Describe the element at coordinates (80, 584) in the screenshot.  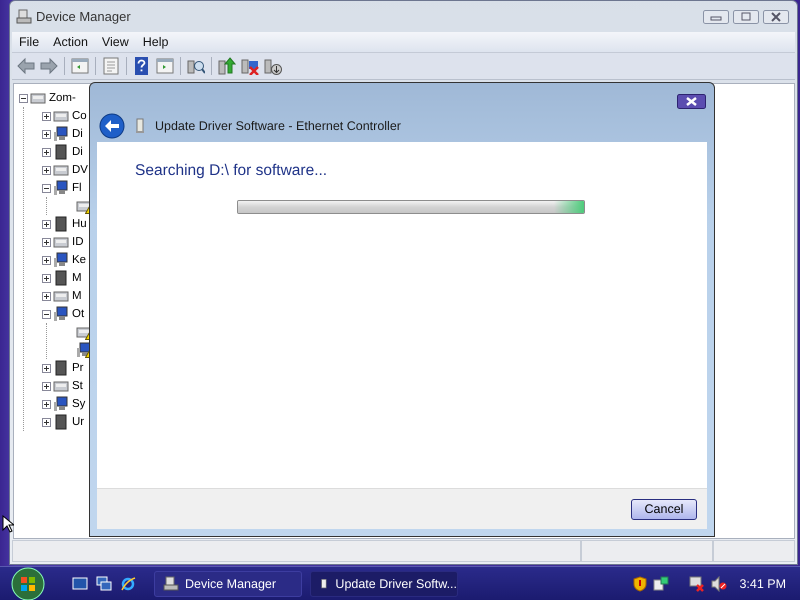
I see `desktop-icon` at that location.